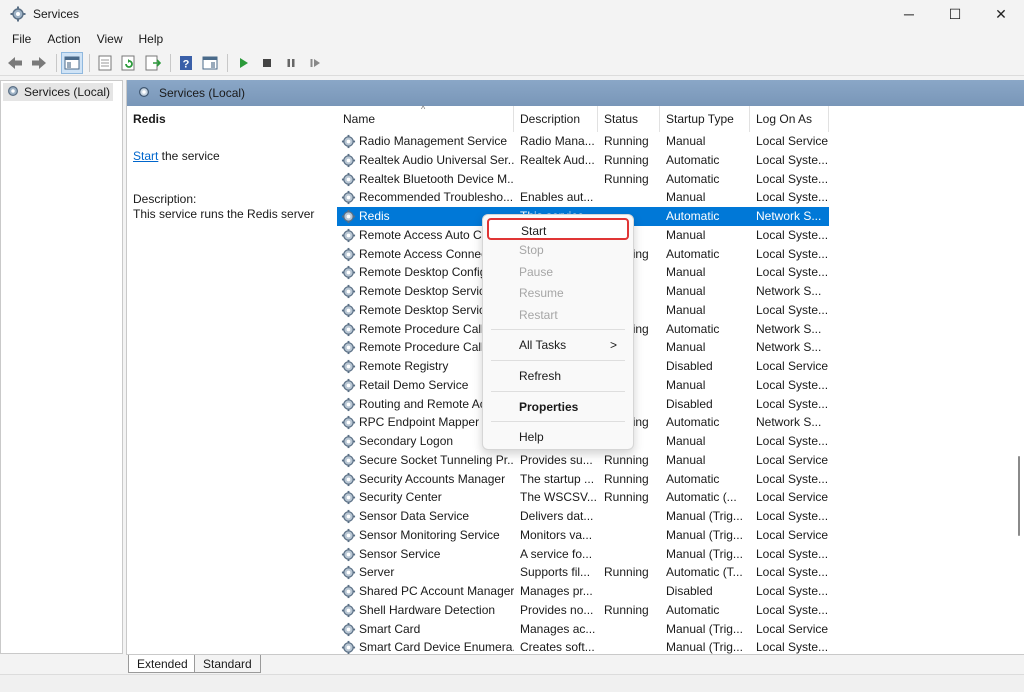 This screenshot has width=1024, height=692. I want to click on context-menu-item-help: Help, so click(558, 437).